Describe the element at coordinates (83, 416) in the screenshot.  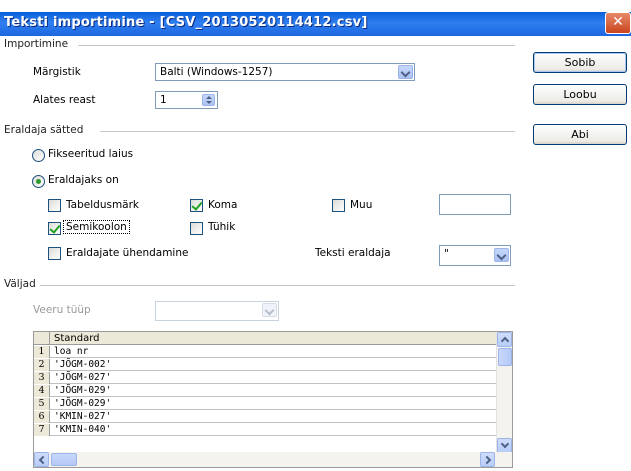
I see `row-cell: 'KMIN-027'` at that location.